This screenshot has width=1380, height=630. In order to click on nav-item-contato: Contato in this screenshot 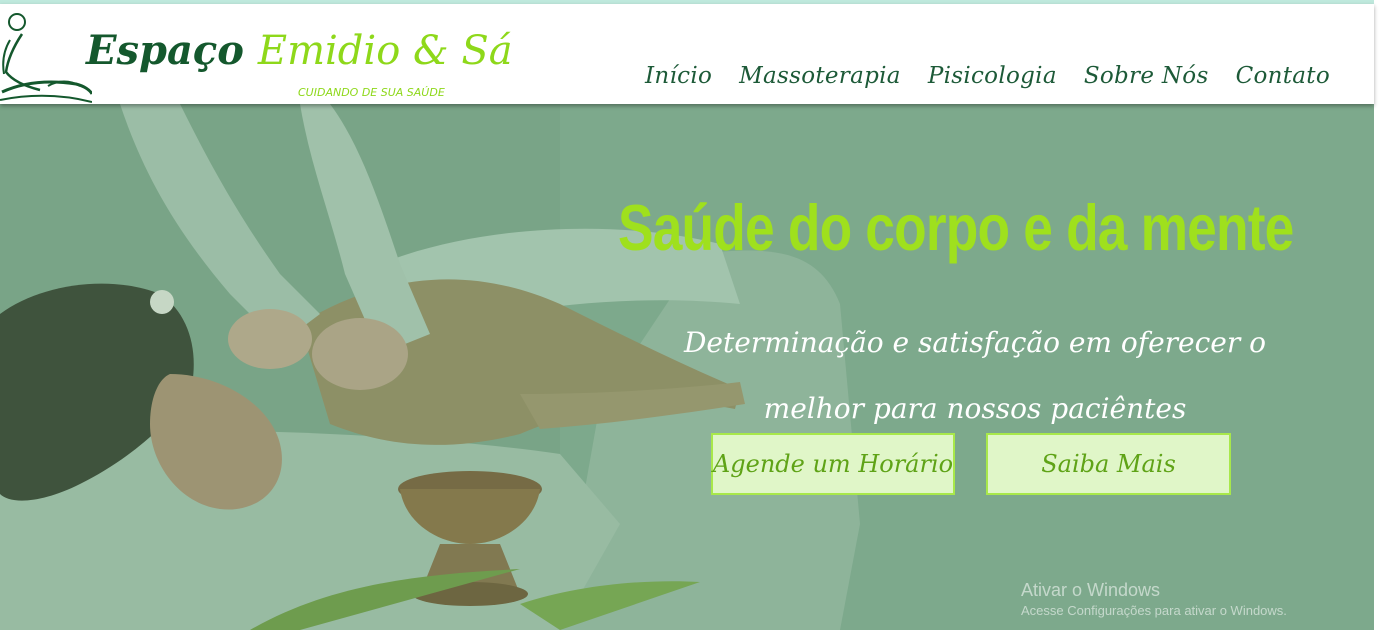, I will do `click(1283, 76)`.